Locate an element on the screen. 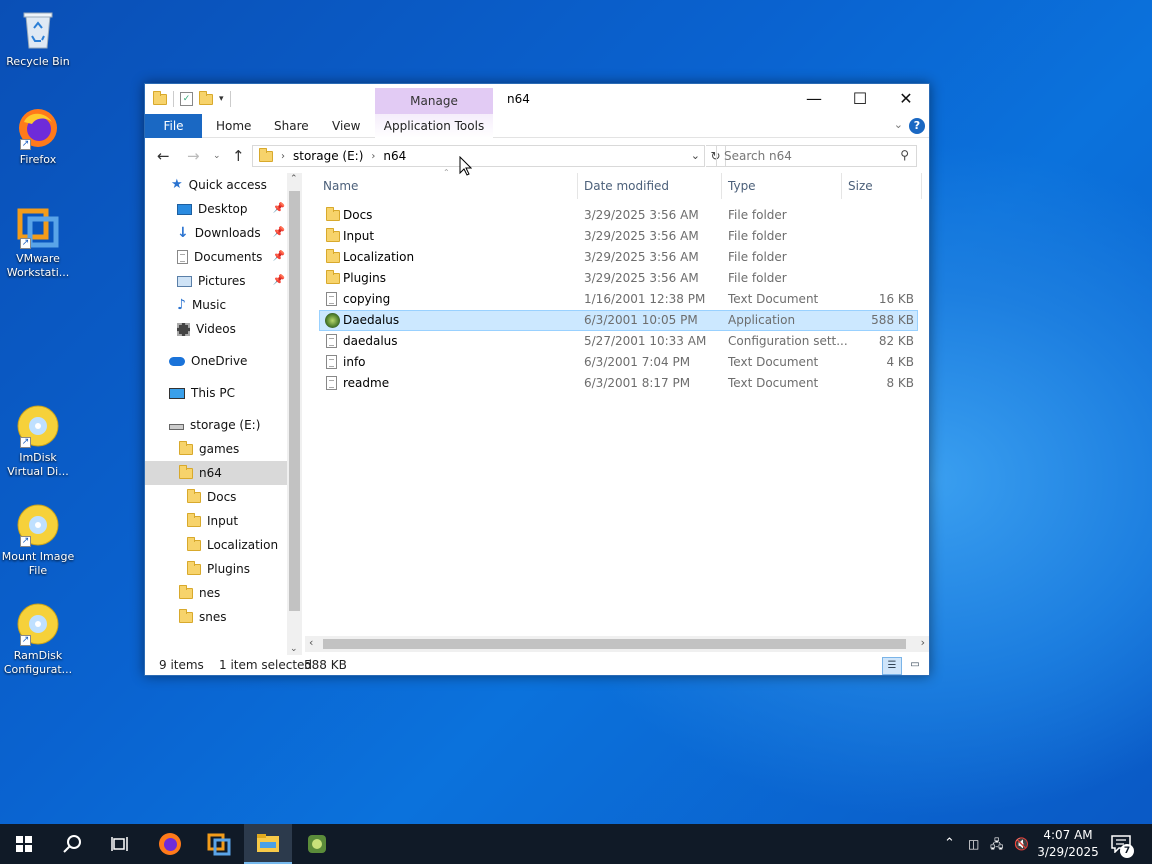 The width and height of the screenshot is (1152, 864). recent-locations-icon: ⌄ is located at coordinates (217, 156).